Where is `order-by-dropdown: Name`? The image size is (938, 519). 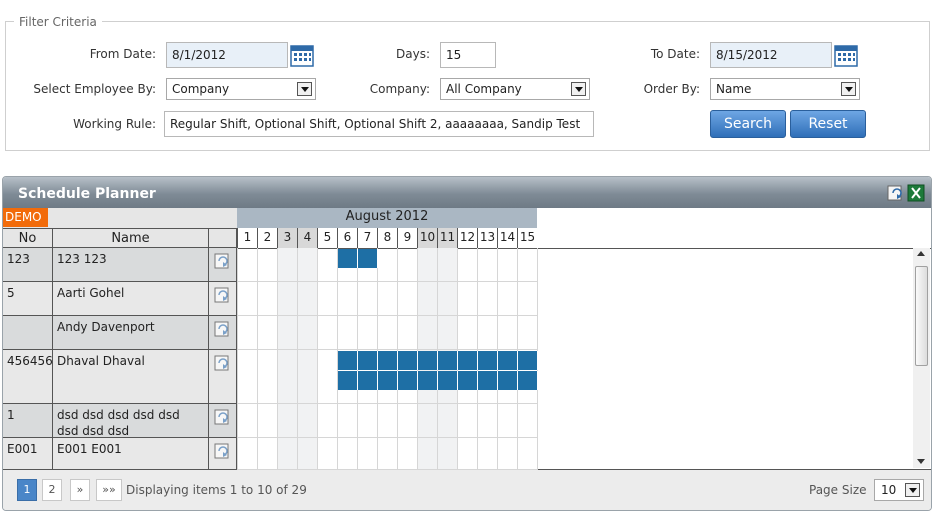 order-by-dropdown: Name is located at coordinates (785, 89).